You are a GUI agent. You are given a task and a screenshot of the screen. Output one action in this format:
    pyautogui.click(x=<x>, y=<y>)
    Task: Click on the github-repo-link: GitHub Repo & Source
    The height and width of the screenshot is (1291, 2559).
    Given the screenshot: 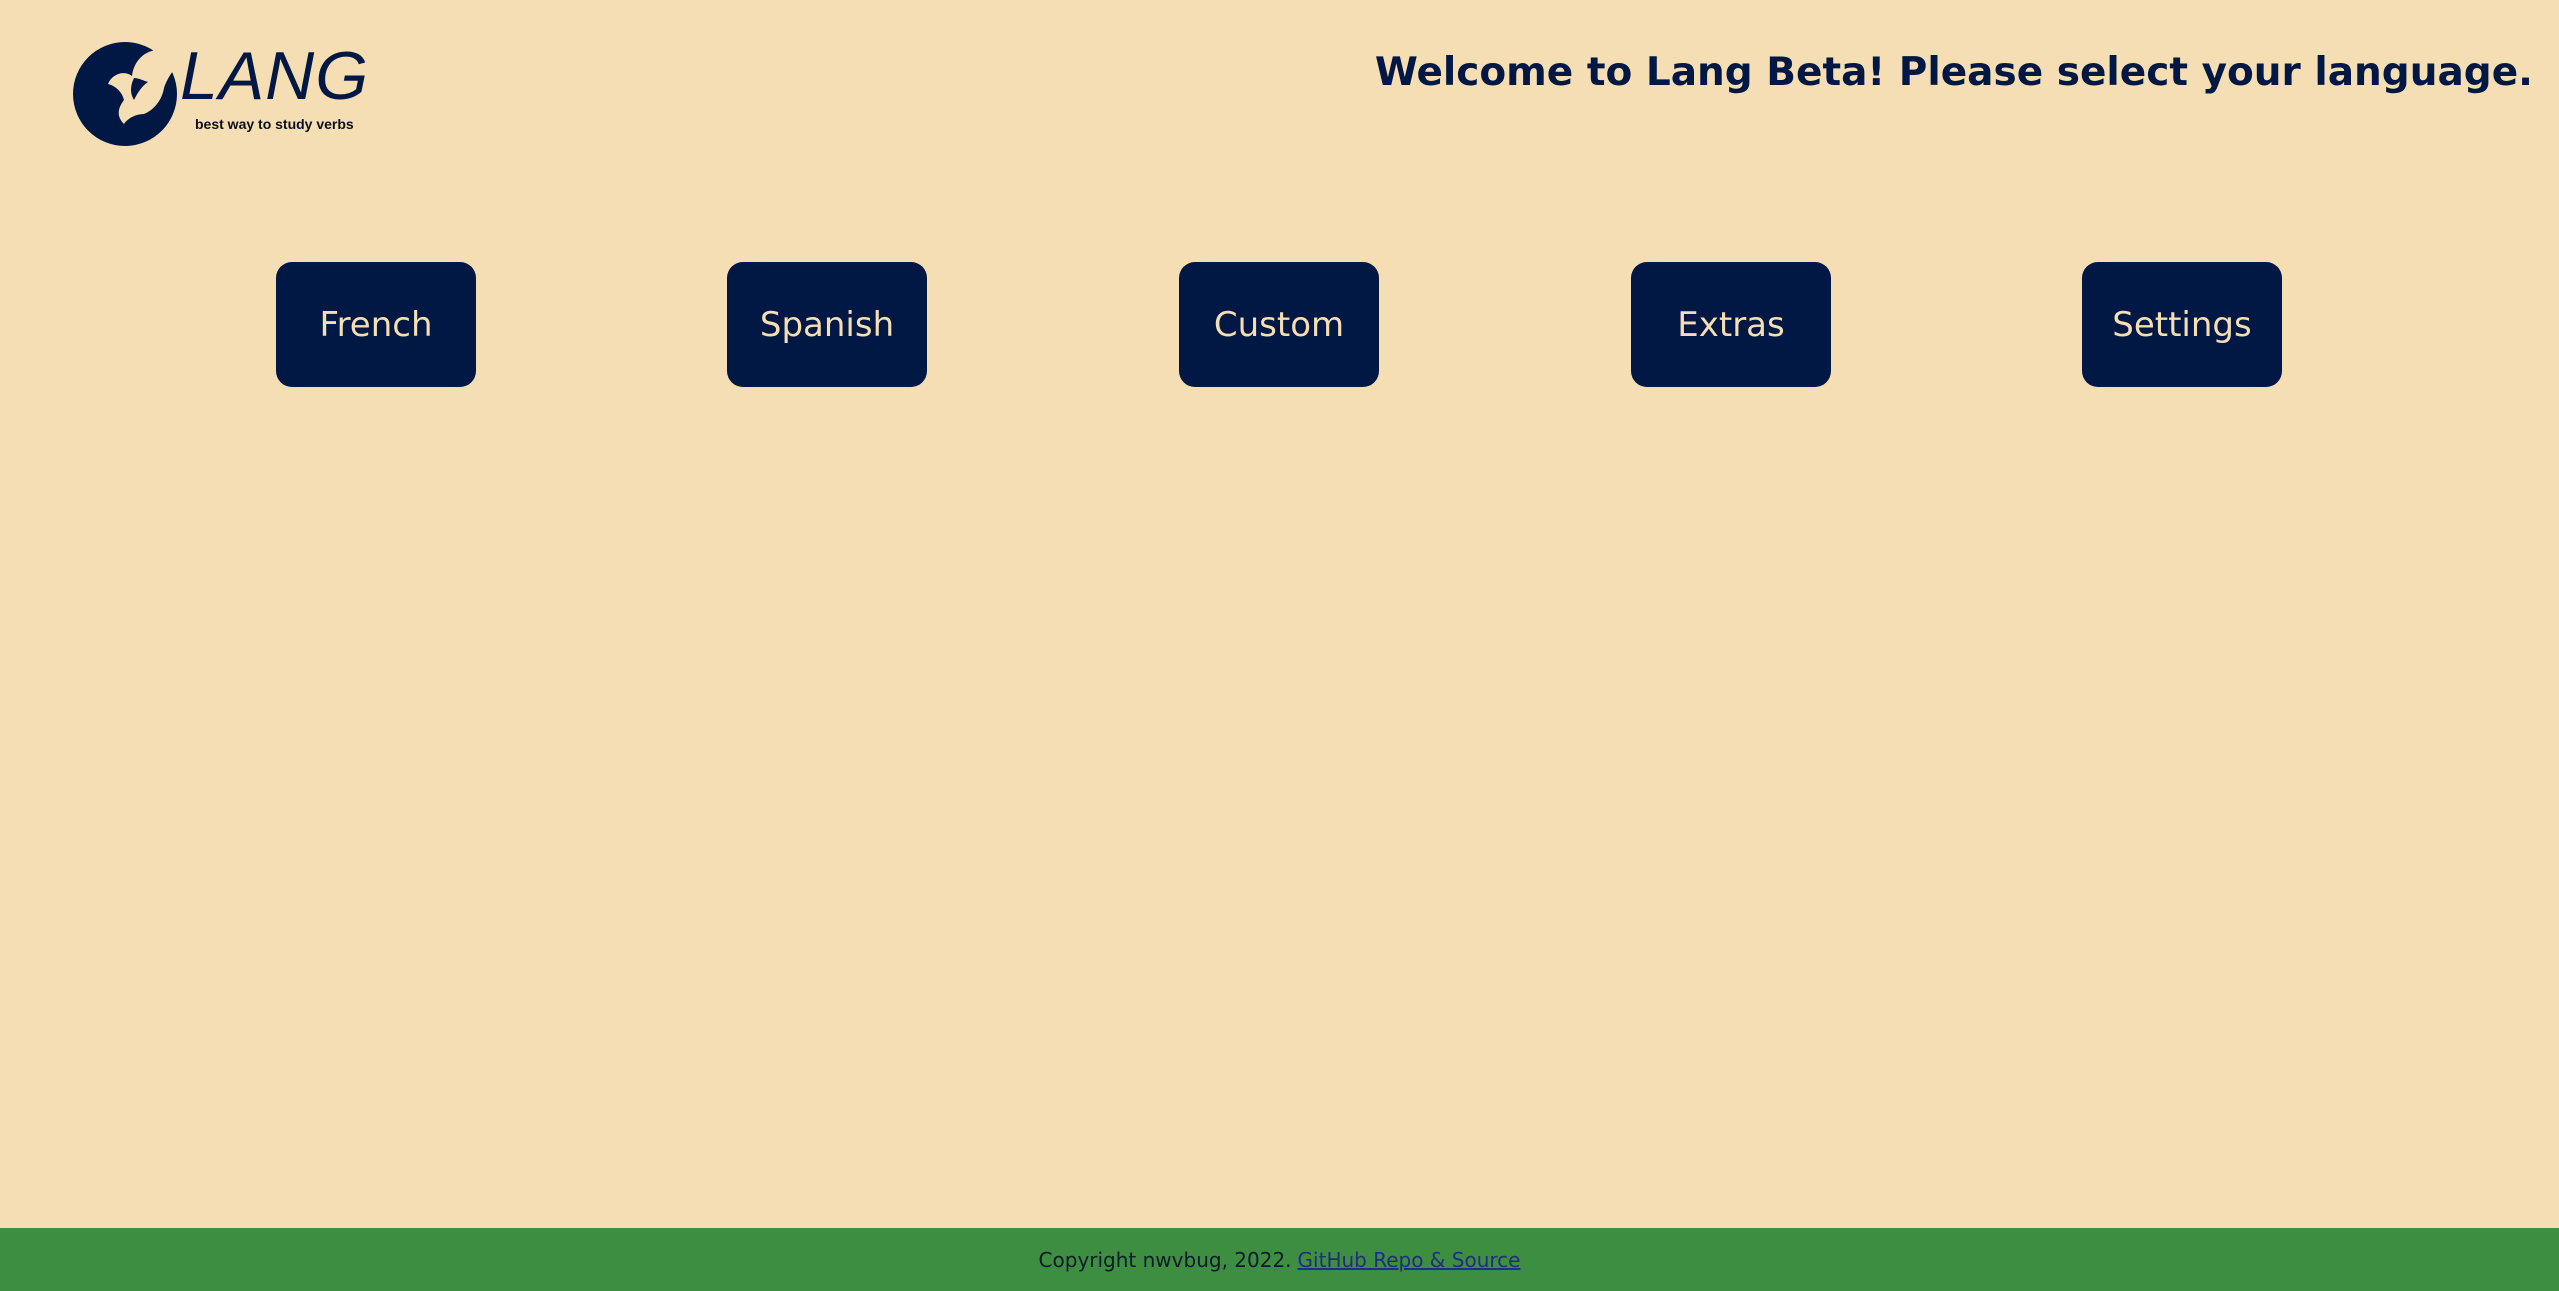 What is the action you would take?
    pyautogui.click(x=1409, y=1260)
    